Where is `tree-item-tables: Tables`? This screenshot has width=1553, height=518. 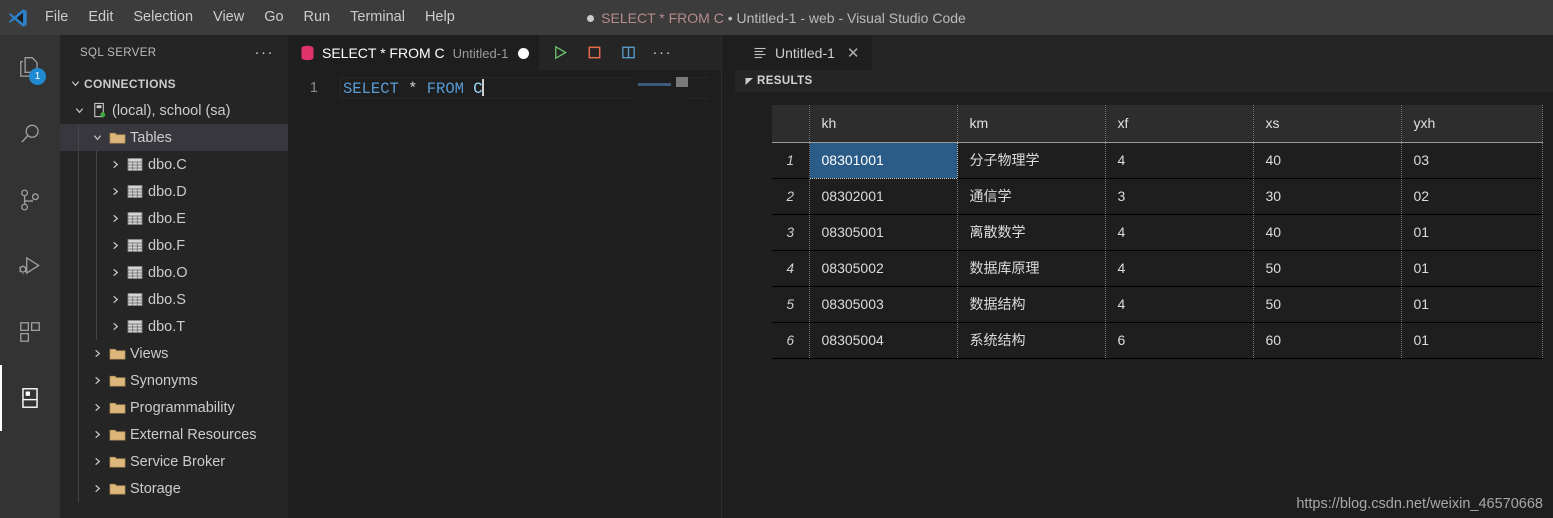
tree-item-tables: Tables is located at coordinates (174, 137).